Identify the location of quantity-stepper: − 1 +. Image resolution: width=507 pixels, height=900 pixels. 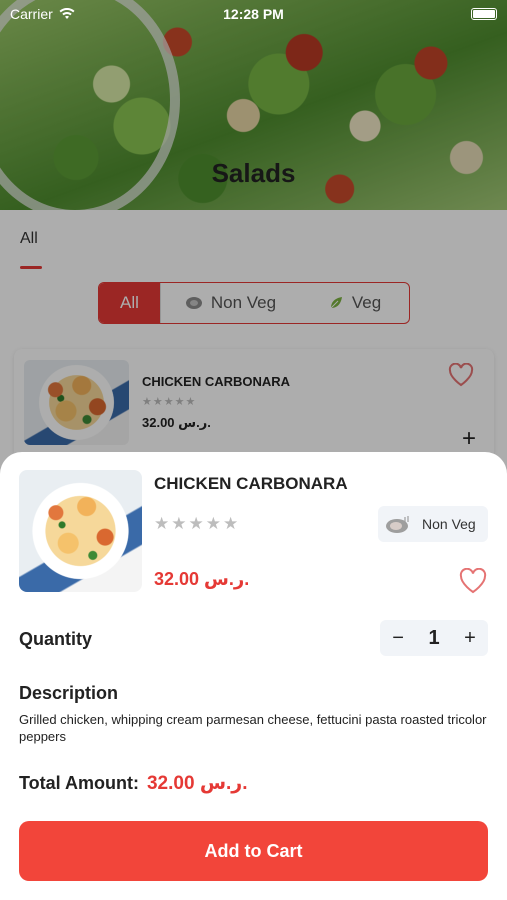
(434, 638).